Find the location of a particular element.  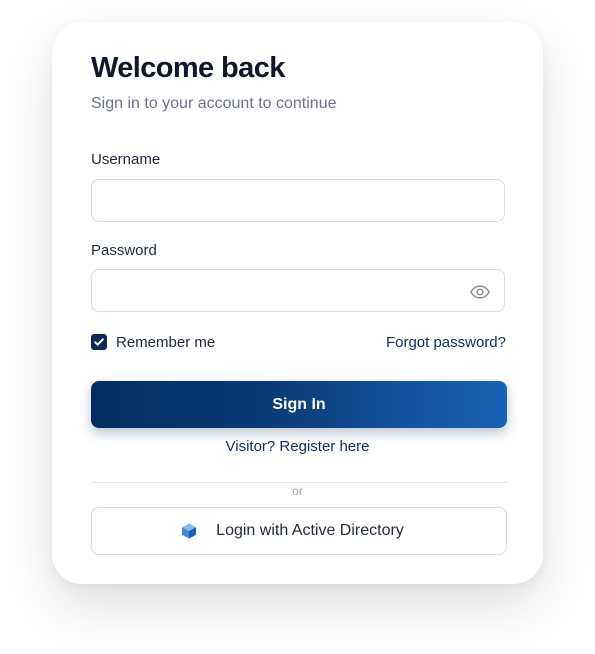

active-directory-login-button: Login with Active Directory is located at coordinates (299, 531).